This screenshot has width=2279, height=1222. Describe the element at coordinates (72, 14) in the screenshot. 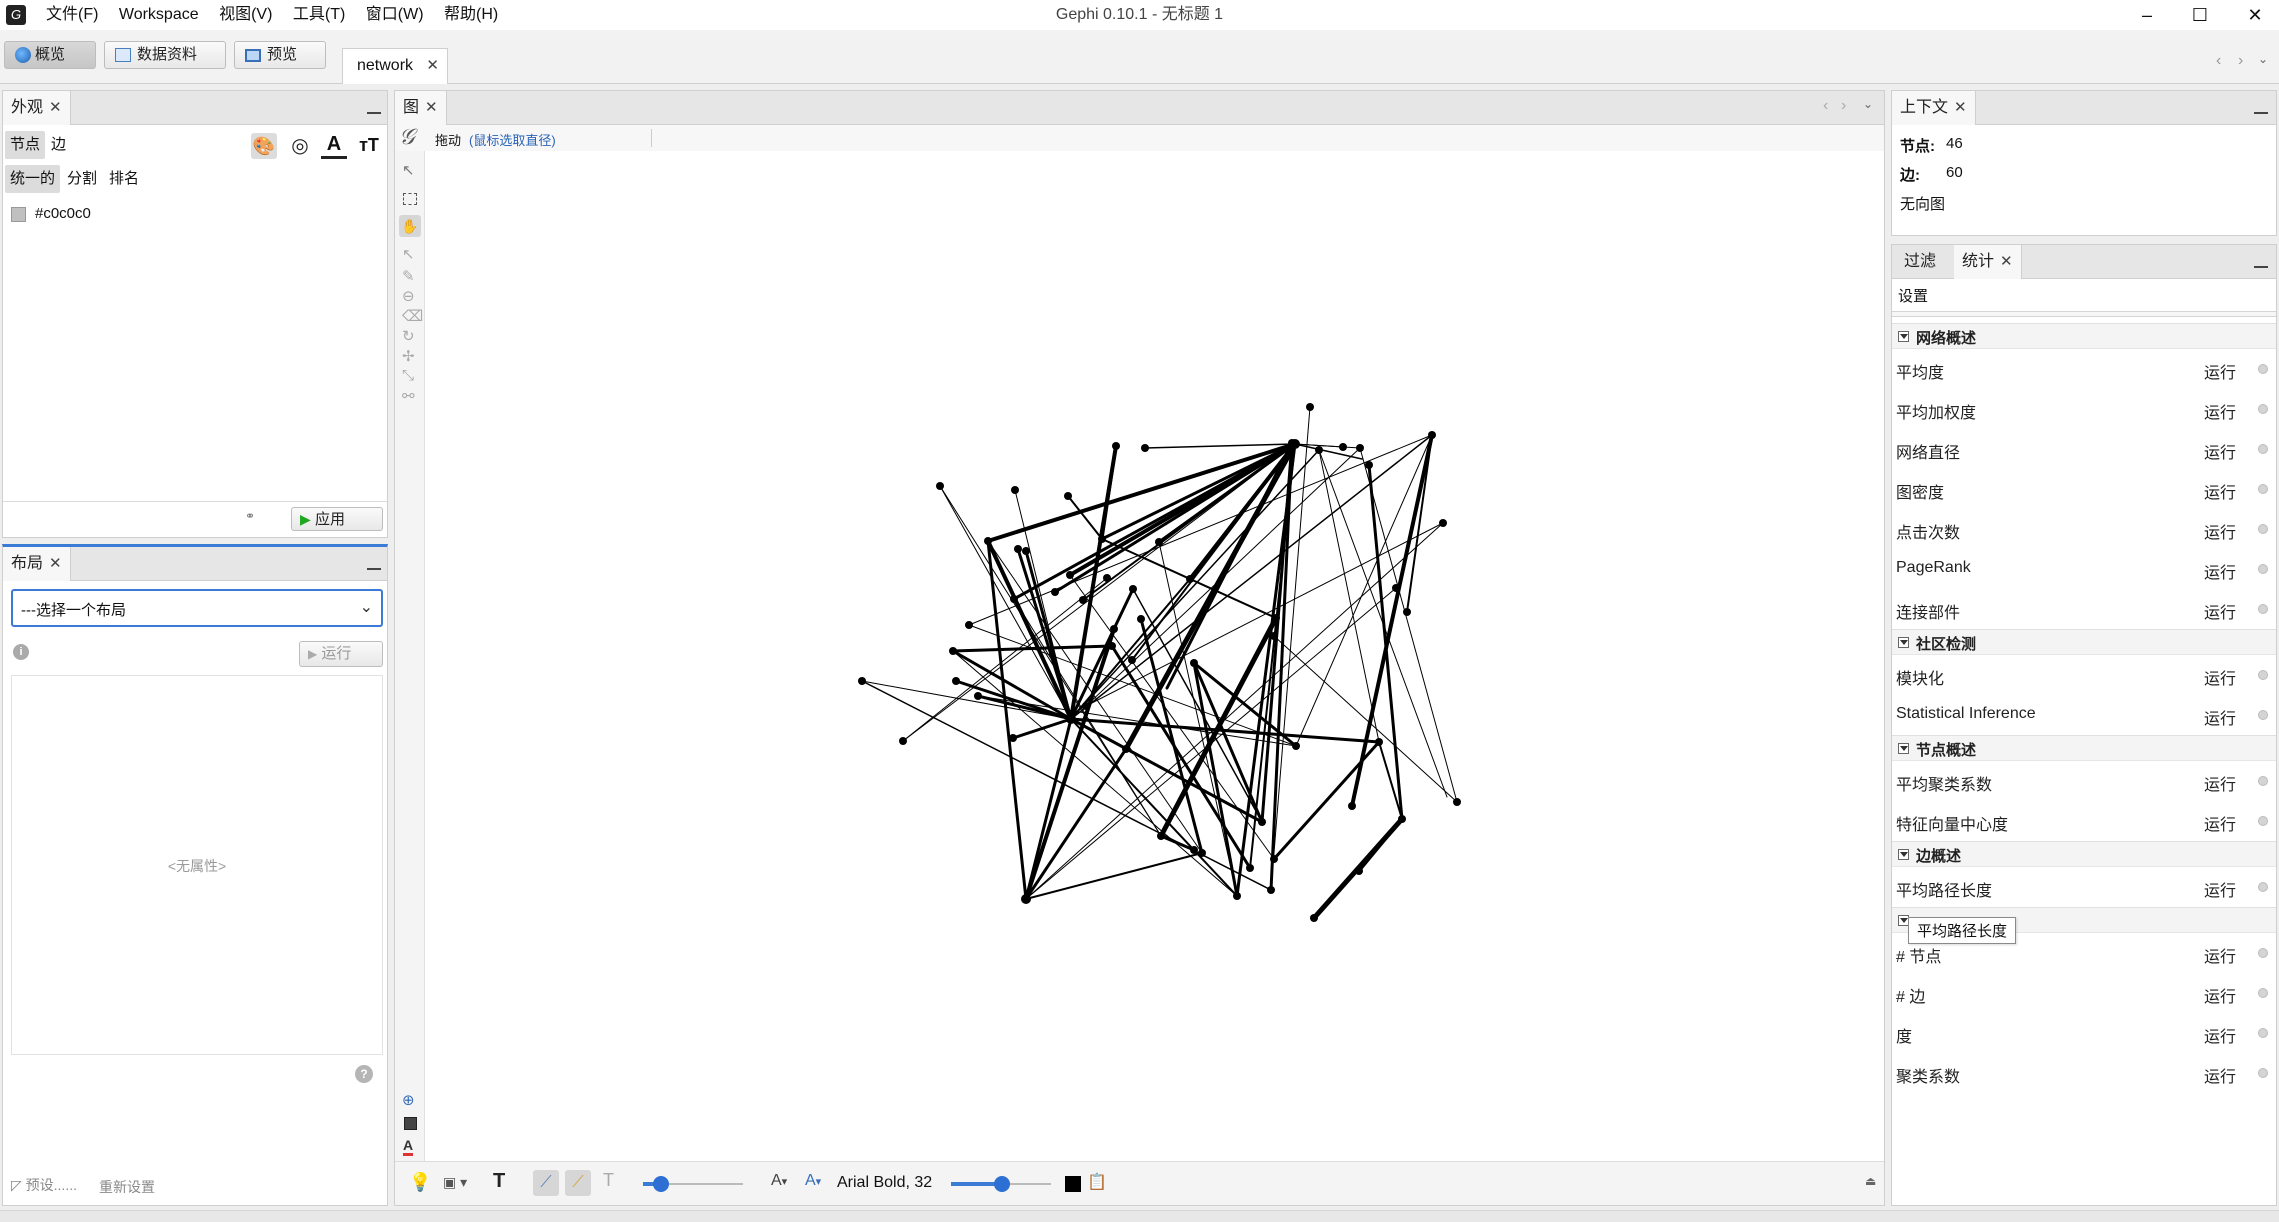

I see `menu-file: 文件(F)` at that location.